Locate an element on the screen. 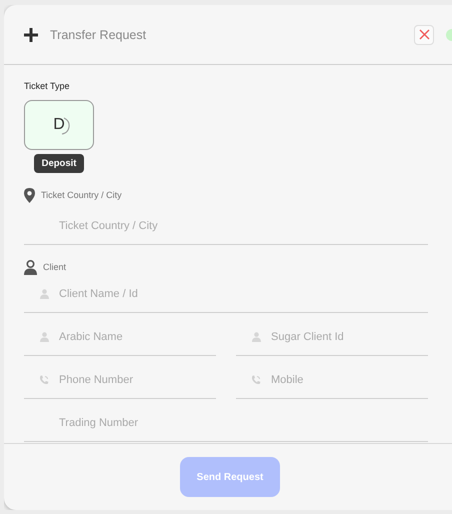 This screenshot has width=452, height=514. dialog-title: Transfer Request is located at coordinates (99, 35).